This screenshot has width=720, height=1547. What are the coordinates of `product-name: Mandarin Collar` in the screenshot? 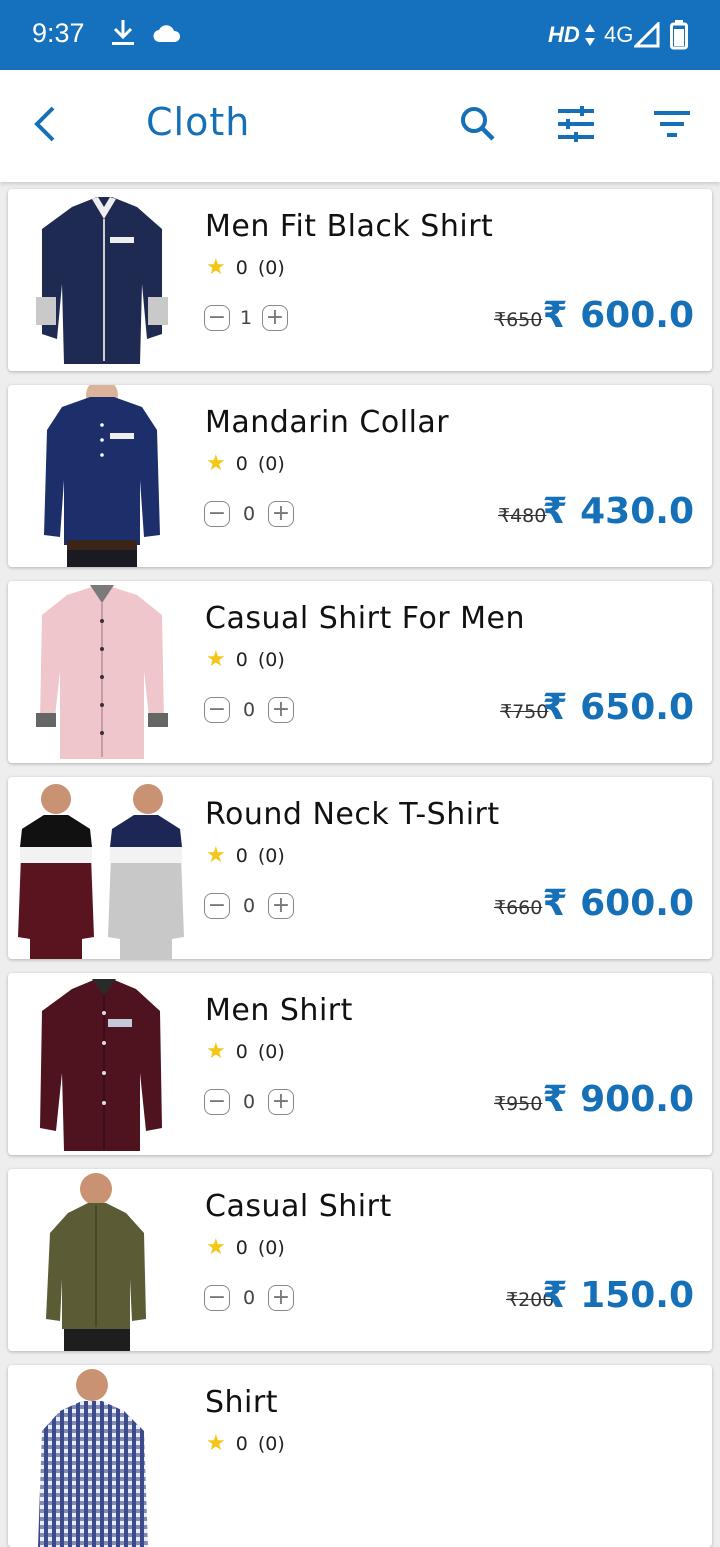 It's located at (327, 422).